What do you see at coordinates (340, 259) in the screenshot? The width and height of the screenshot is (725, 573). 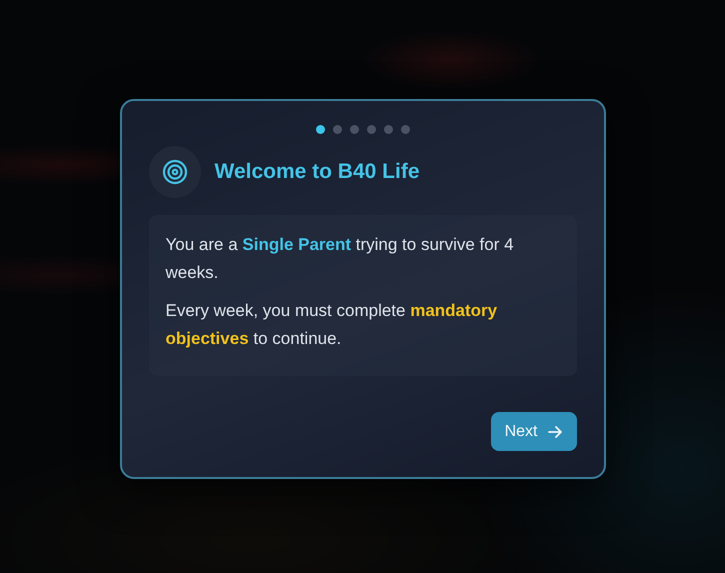 I see `message-text: You are a Single Parent trying to survive for 4 weeks.` at bounding box center [340, 259].